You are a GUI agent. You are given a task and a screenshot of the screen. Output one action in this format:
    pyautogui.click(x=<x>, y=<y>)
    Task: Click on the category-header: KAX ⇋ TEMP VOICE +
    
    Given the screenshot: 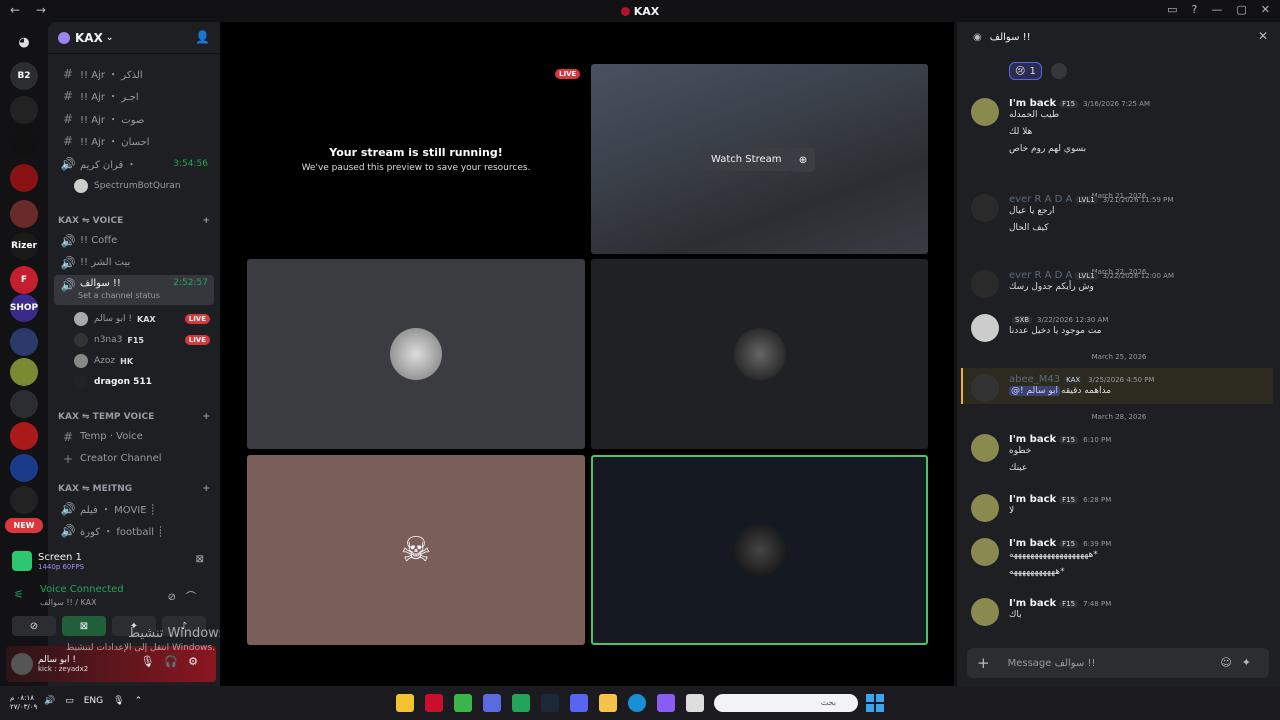 What is the action you would take?
    pyautogui.click(x=134, y=417)
    